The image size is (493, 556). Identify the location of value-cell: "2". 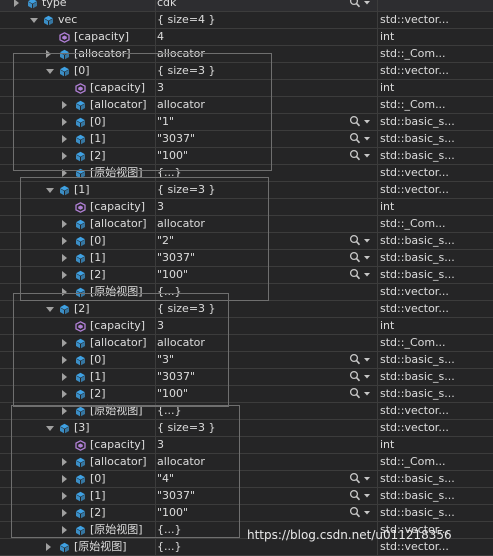
(267, 241).